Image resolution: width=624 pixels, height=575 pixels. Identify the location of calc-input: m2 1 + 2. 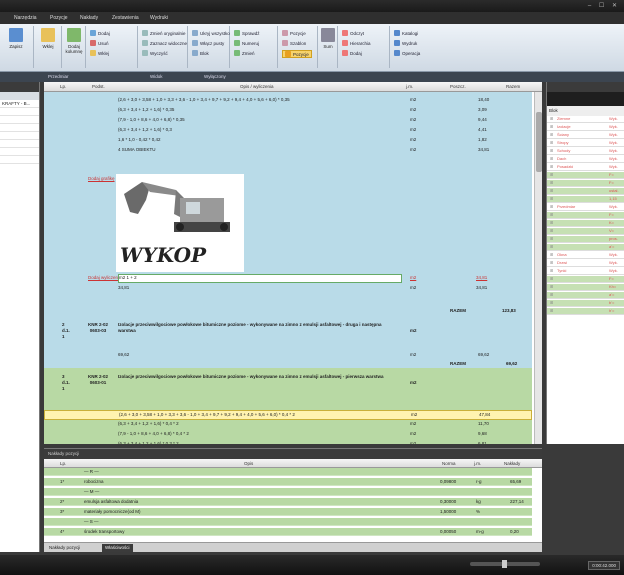
(260, 278).